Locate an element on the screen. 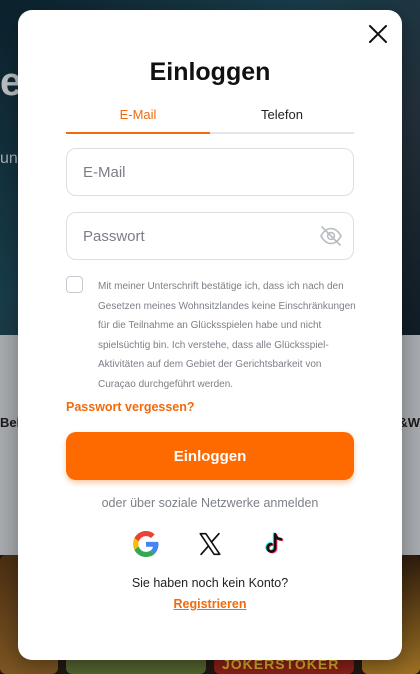 This screenshot has width=420, height=674. email-field-wrapper is located at coordinates (210, 172).